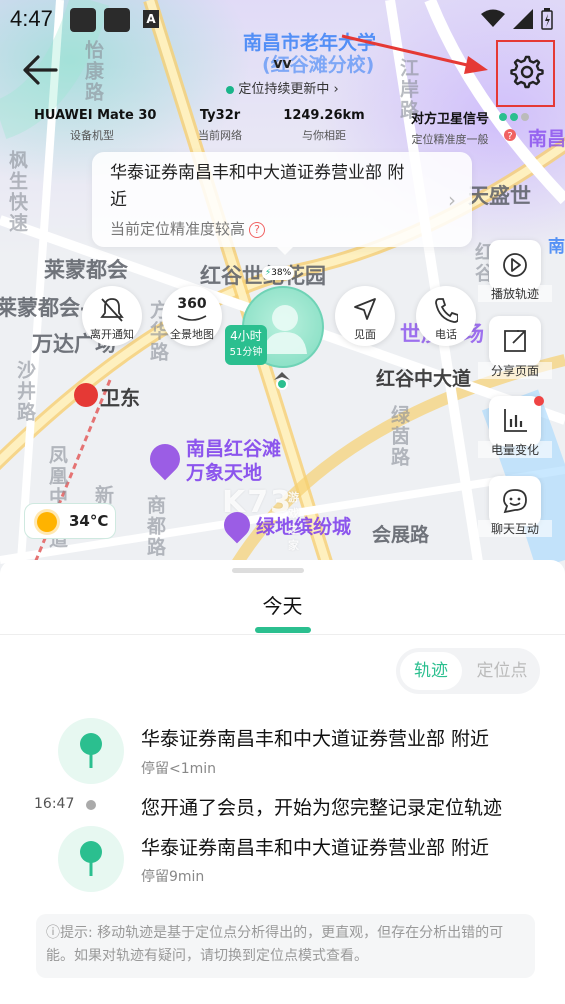 The width and height of the screenshot is (565, 1004). Describe the element at coordinates (401, 535) in the screenshot. I see `map-label: 会展路` at that location.